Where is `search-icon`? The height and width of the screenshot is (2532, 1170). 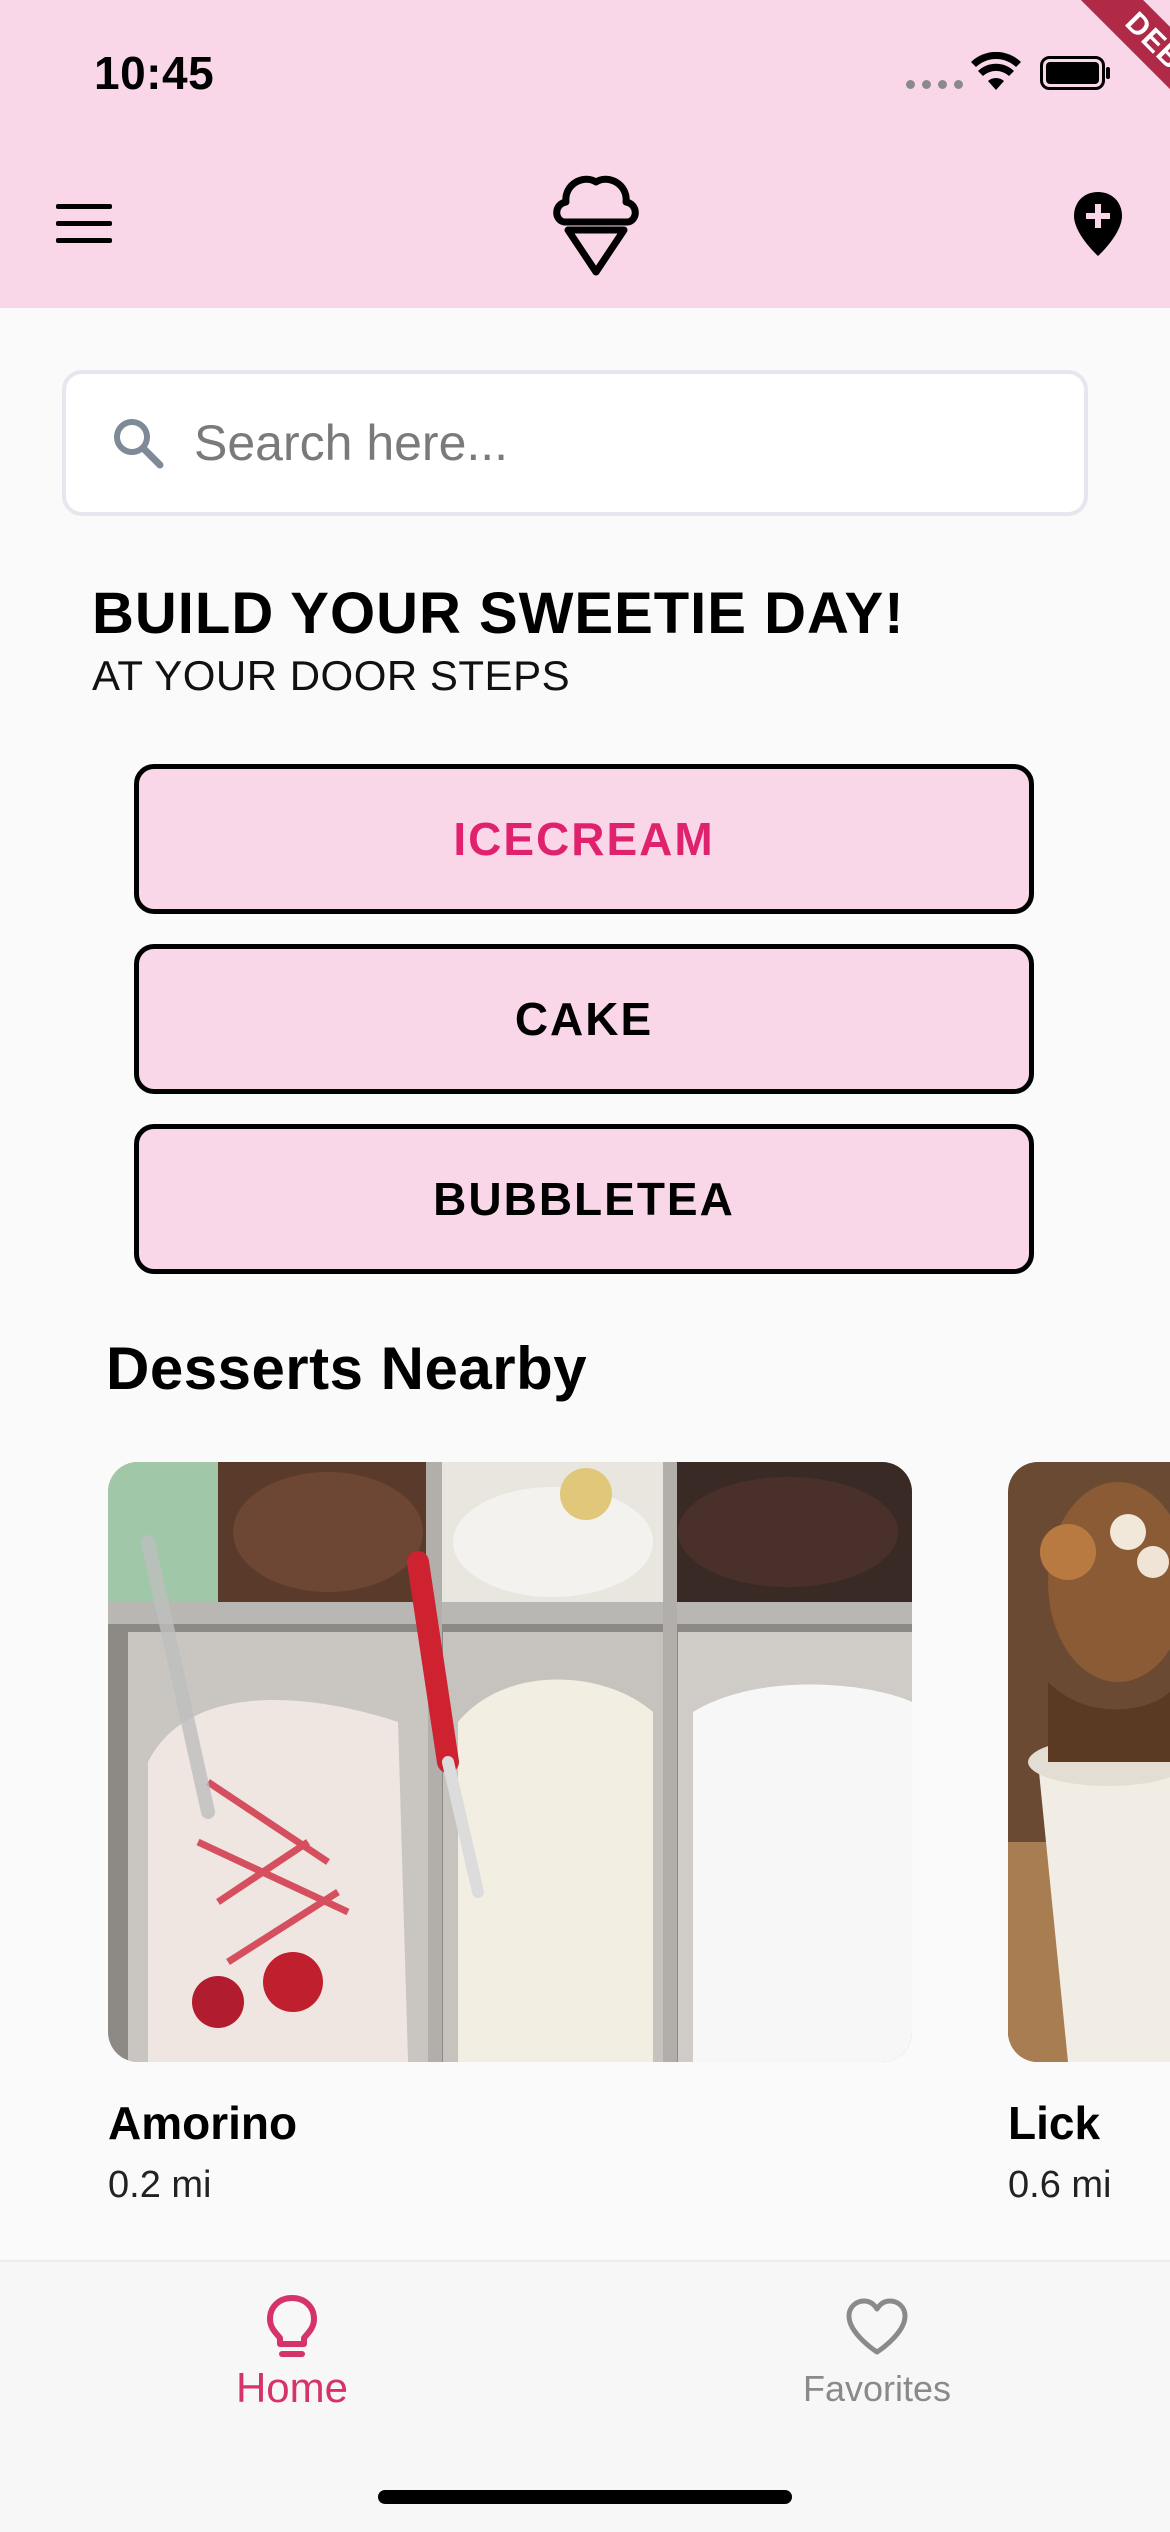 search-icon is located at coordinates (138, 443).